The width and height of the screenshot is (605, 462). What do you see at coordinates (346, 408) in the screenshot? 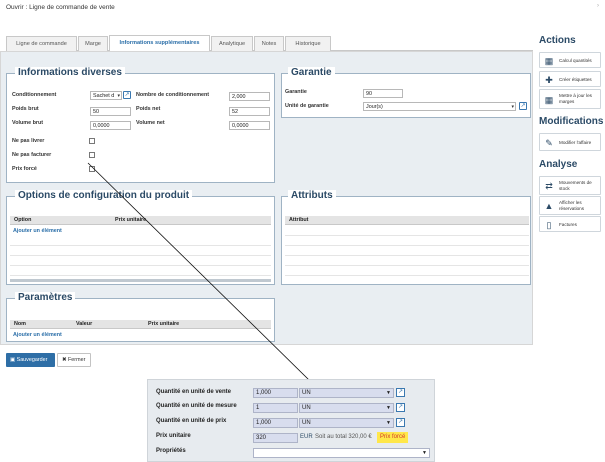
I see `qte-mesure-unit-select: UN ▼` at bounding box center [346, 408].